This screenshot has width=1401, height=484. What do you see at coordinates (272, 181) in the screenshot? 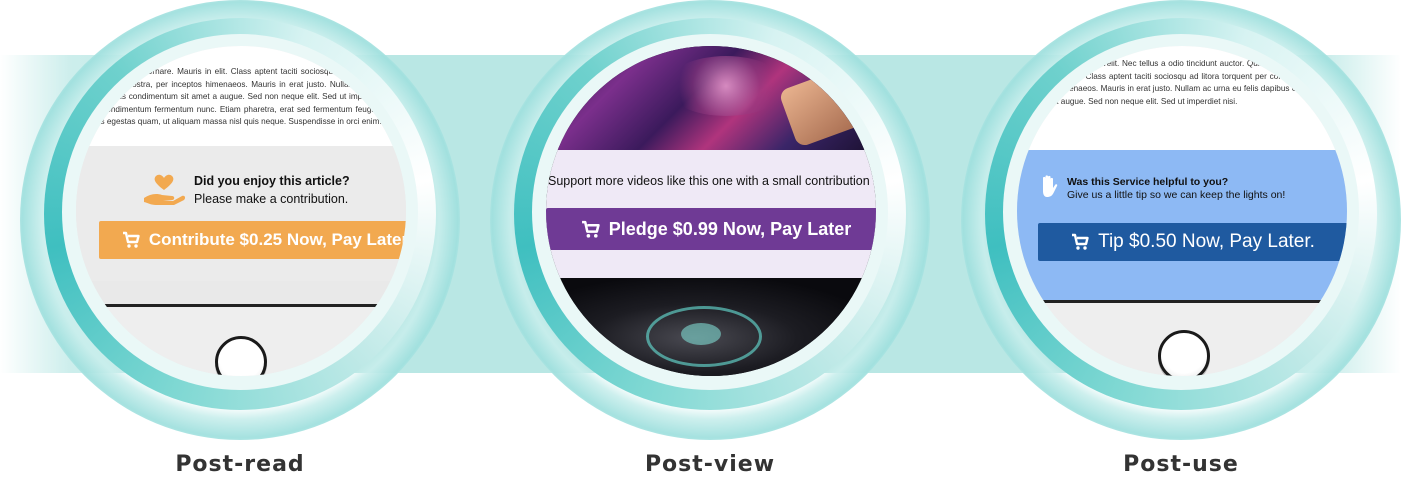
I see `prompt-title: Did you enjoy this article?` at bounding box center [272, 181].